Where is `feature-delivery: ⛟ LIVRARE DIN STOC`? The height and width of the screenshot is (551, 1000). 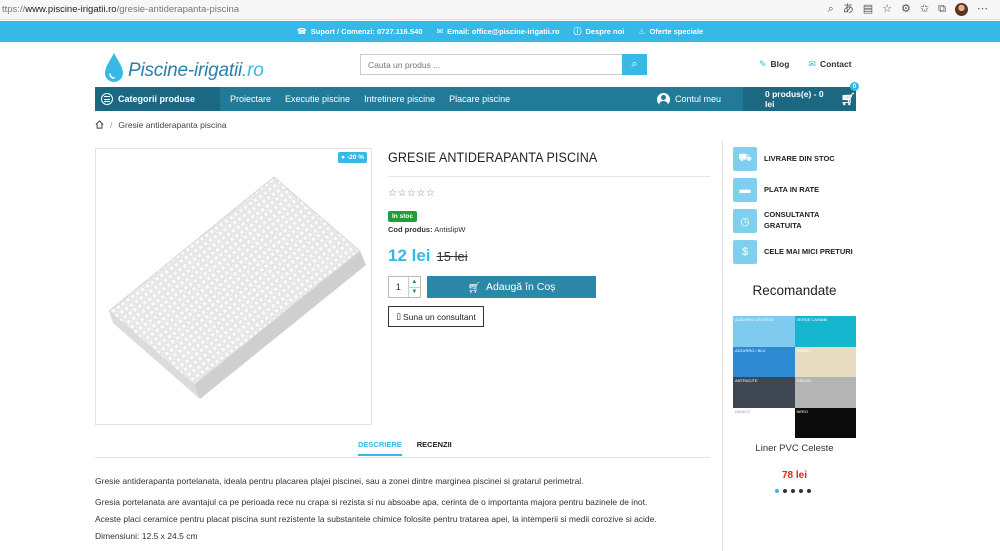 feature-delivery: ⛟ LIVRARE DIN STOC is located at coordinates (784, 159).